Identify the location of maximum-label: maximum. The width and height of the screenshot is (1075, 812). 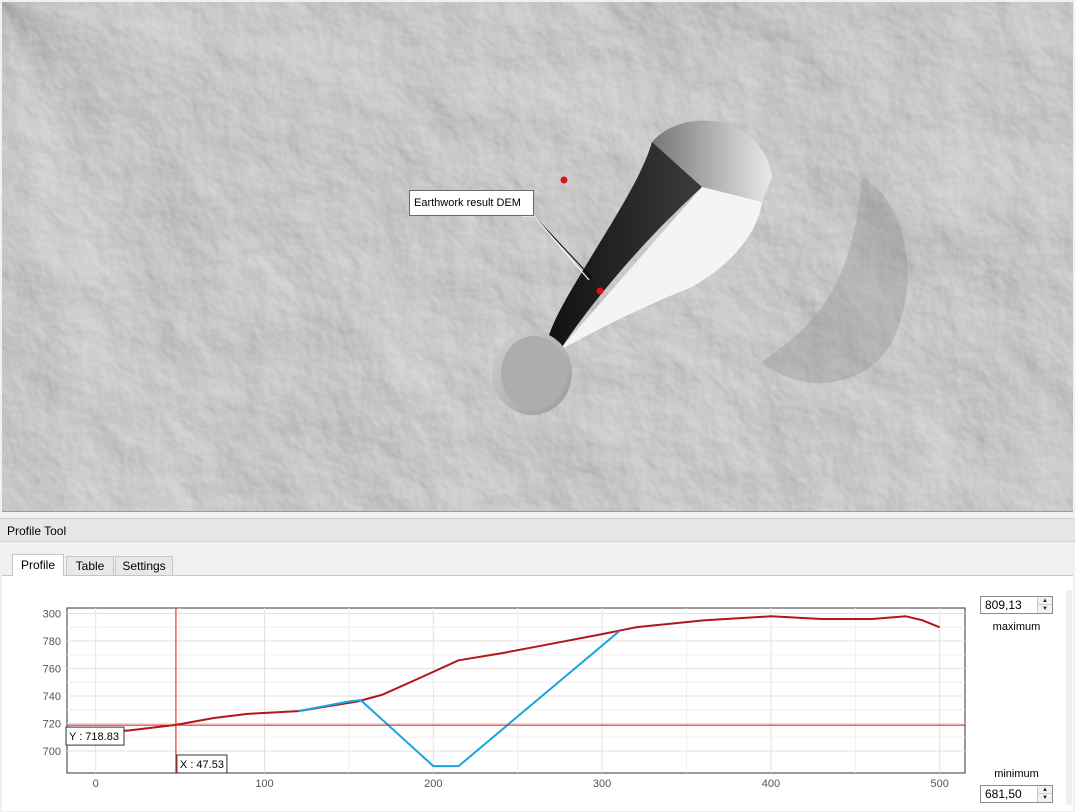
(1016, 627).